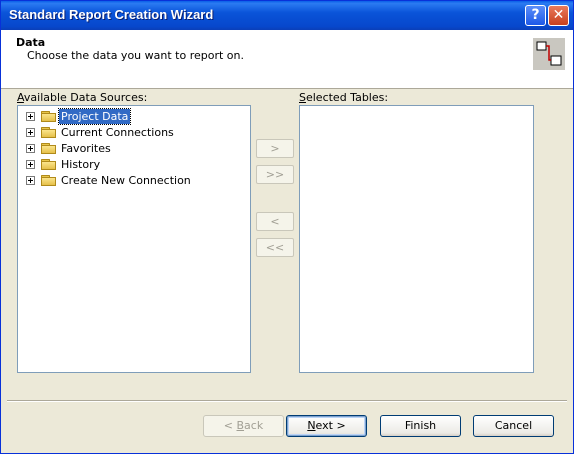 Image resolution: width=574 pixels, height=454 pixels. Describe the element at coordinates (111, 14) in the screenshot. I see `window-title: Standard Report Creation Wizard` at that location.